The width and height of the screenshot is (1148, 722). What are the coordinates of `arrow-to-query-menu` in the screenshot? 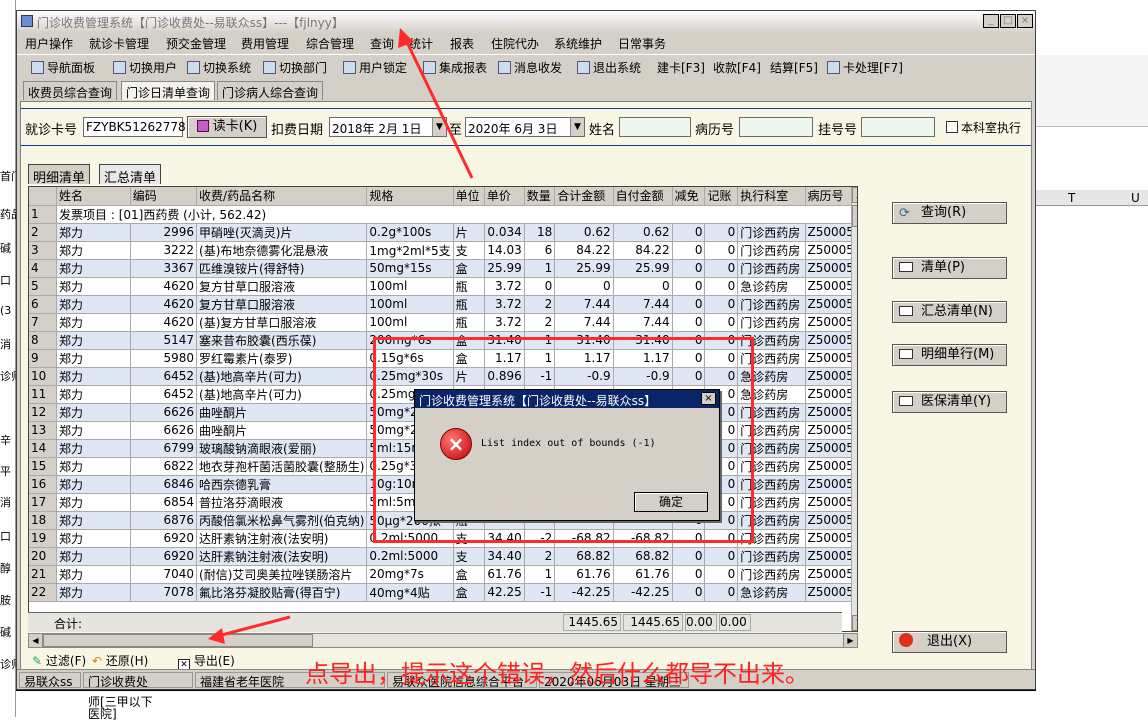 It's located at (438, 108).